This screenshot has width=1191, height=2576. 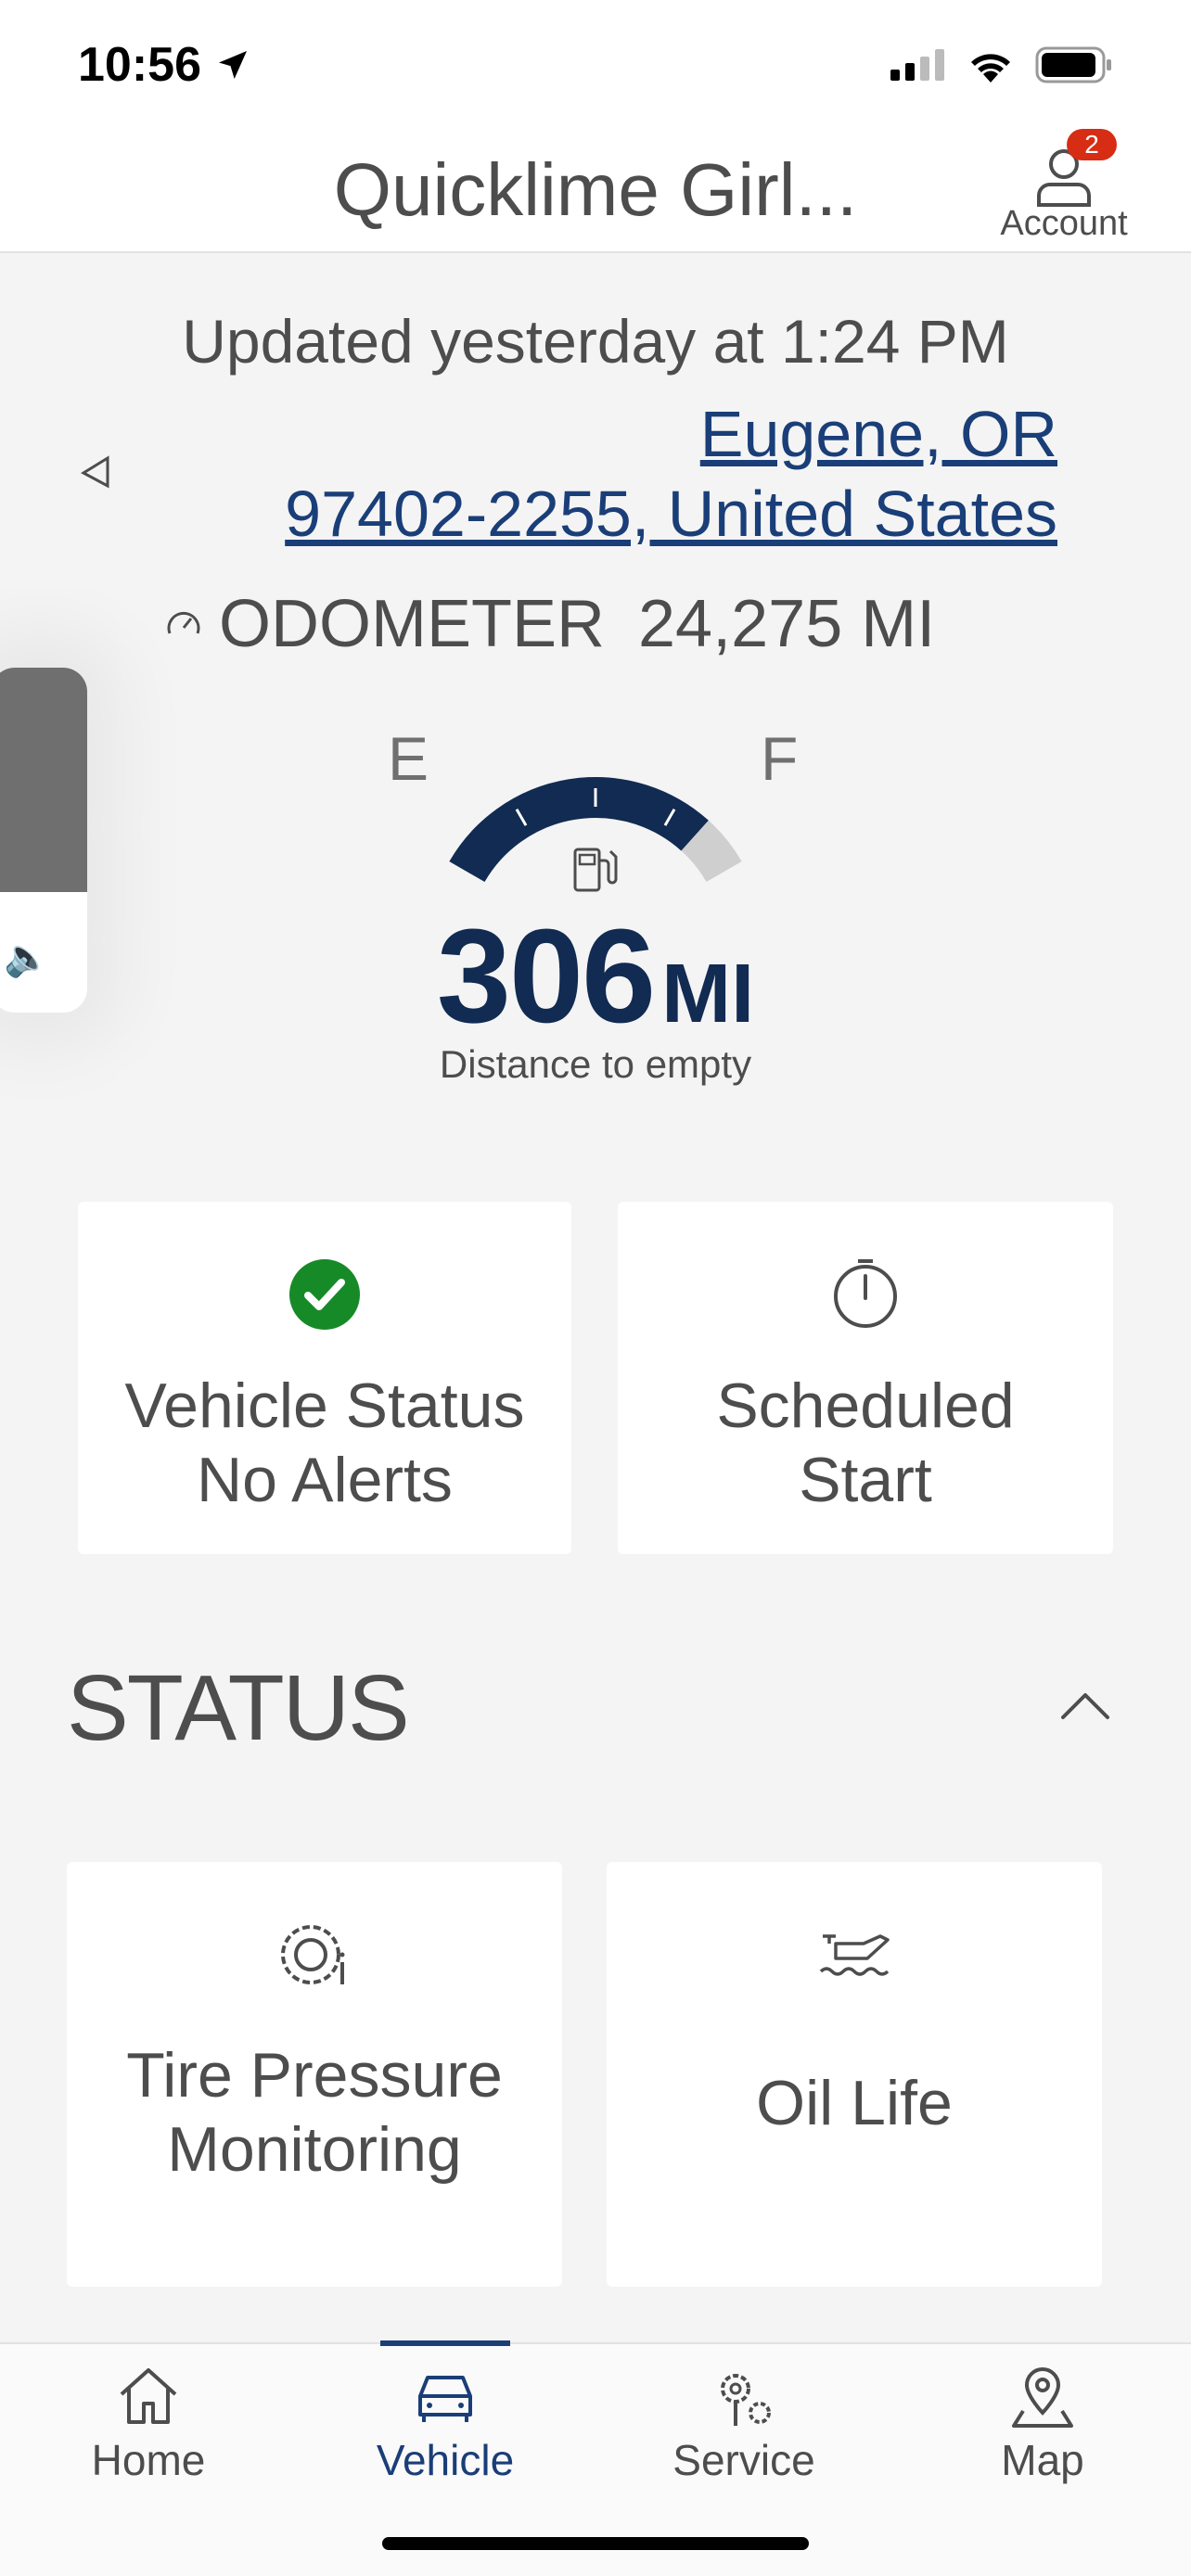 I want to click on tab-service-label: Service, so click(x=743, y=2460).